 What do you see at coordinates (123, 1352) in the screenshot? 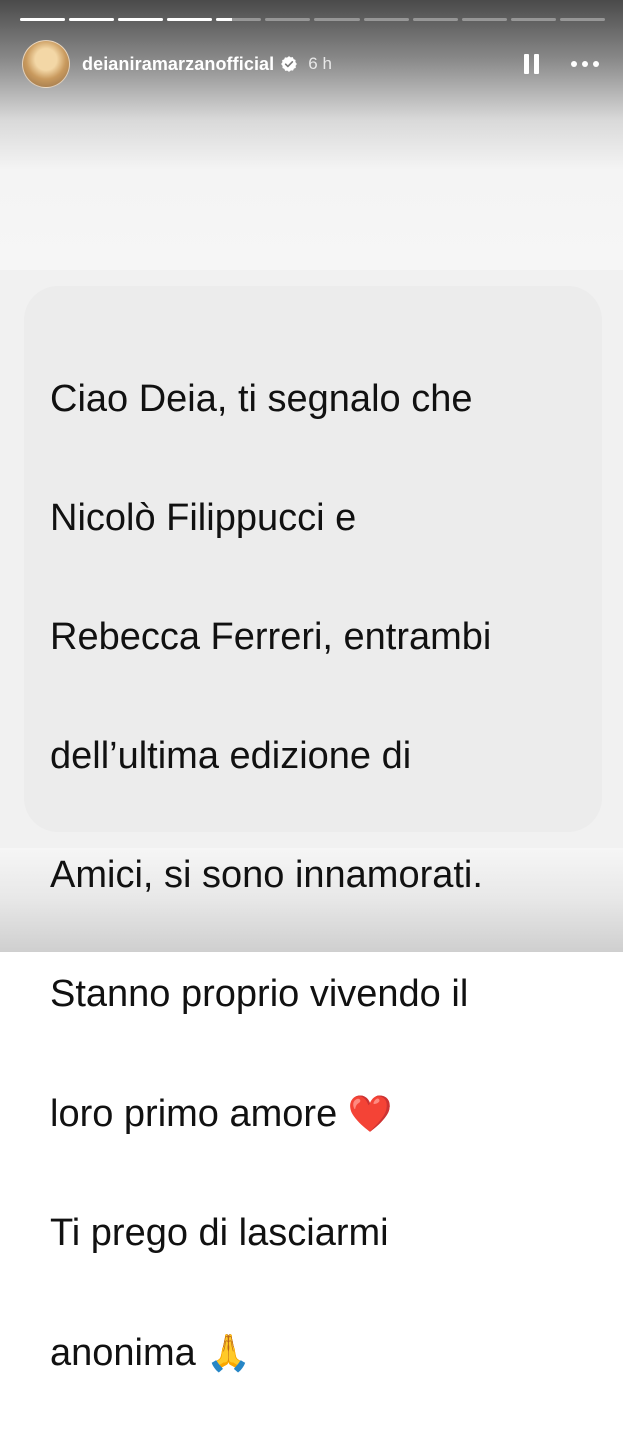
I see `message-line-text: anonima` at bounding box center [123, 1352].